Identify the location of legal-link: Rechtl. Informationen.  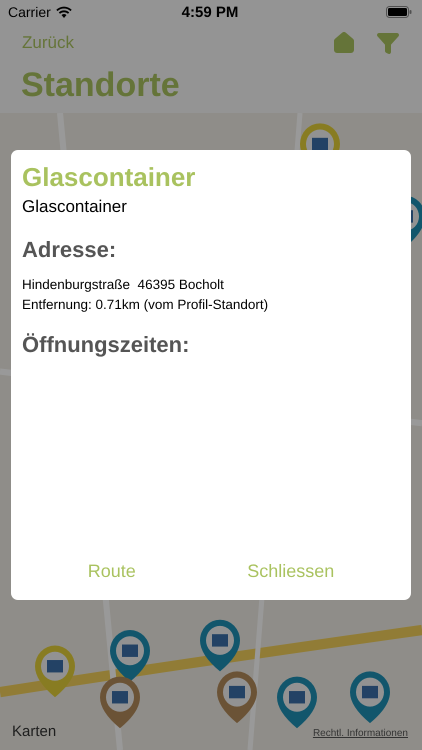
(360, 733).